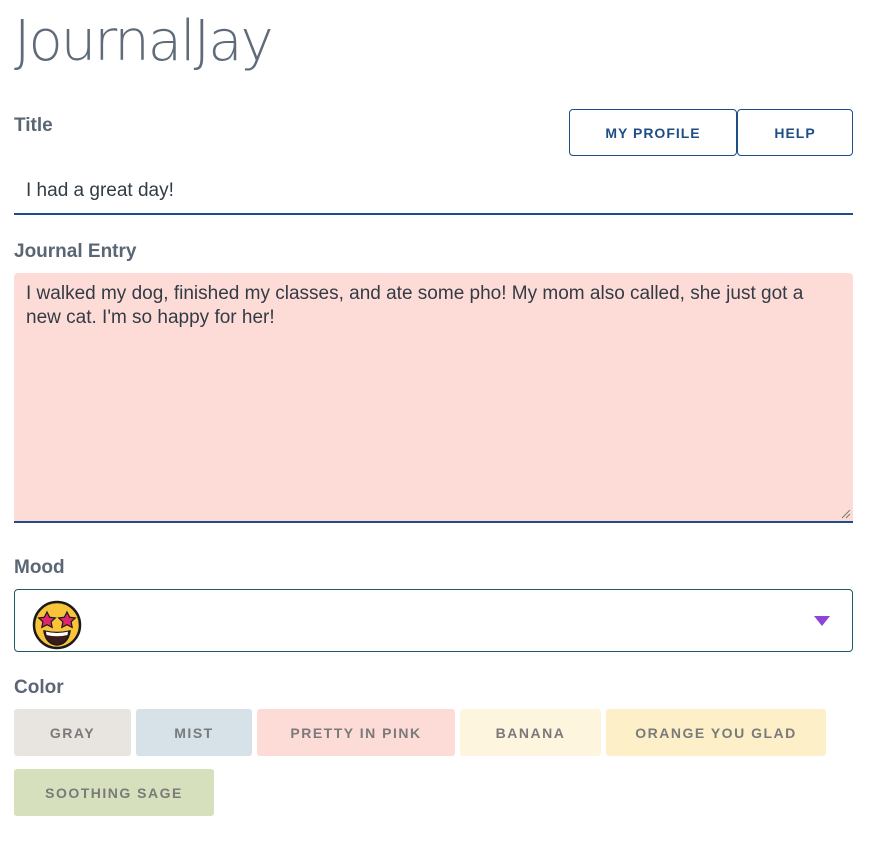 Image resolution: width=871 pixels, height=867 pixels. Describe the element at coordinates (57, 625) in the screenshot. I see `star-struck-face-icon` at that location.